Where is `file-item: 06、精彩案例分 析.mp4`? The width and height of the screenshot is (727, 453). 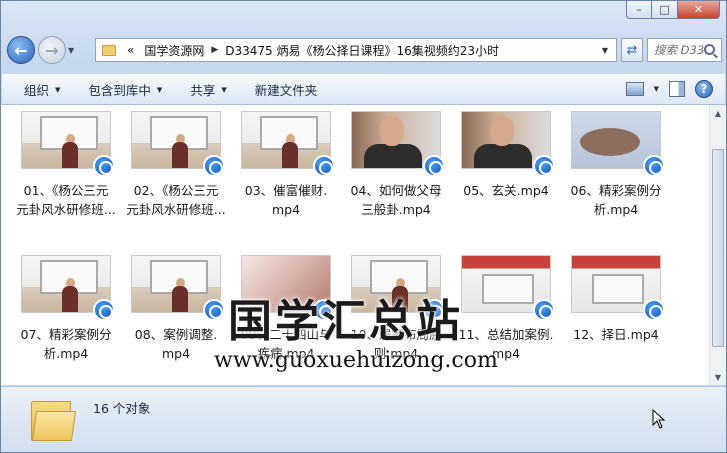 file-item: 06、精彩案例分 析.mp4 is located at coordinates (616, 177).